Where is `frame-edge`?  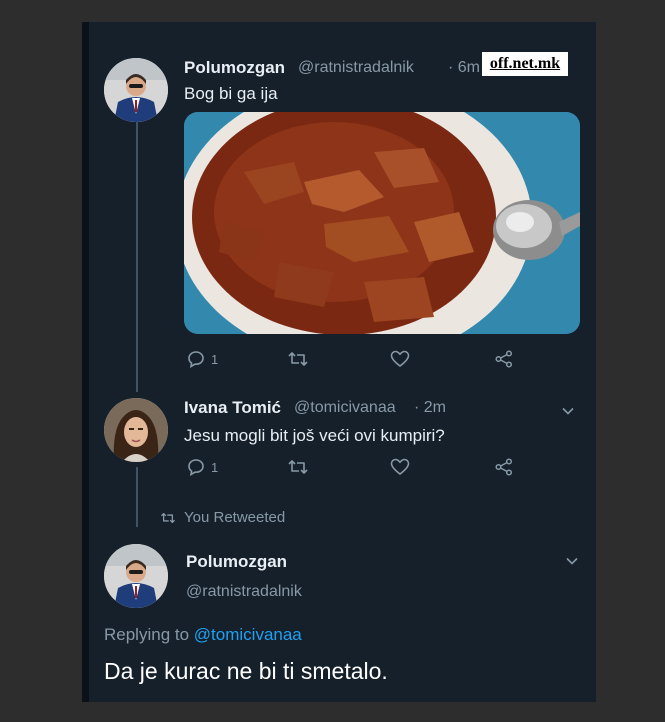
frame-edge is located at coordinates (85, 362).